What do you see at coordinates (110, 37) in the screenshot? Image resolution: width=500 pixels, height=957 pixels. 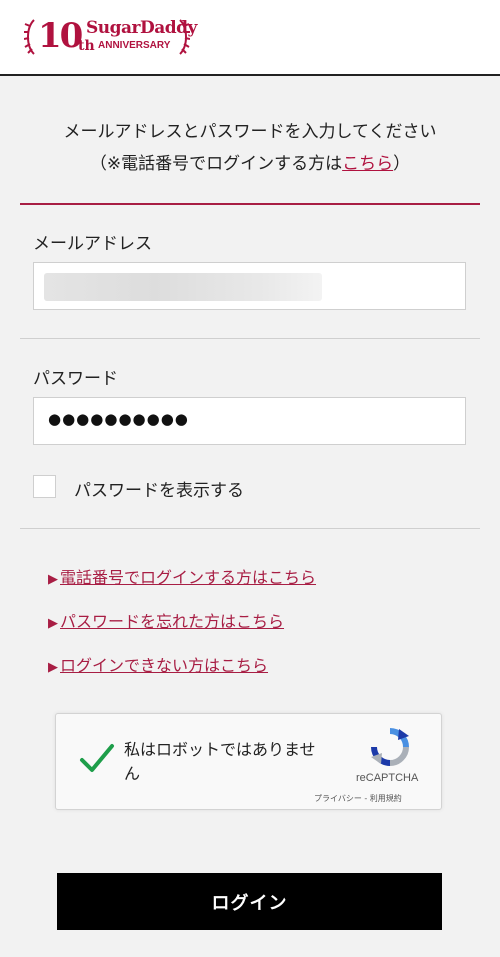 I see `sugardaddy-10th-anniversary-logo: 10 th SugarDaddy ANNIVERSARY` at bounding box center [110, 37].